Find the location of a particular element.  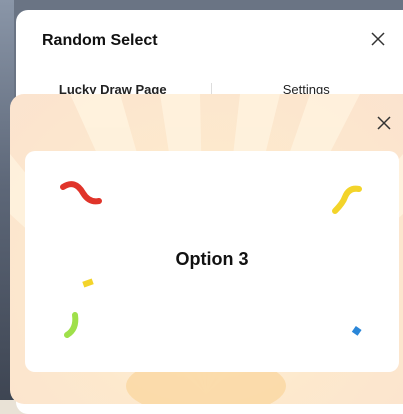

confetti-yellow is located at coordinates (347, 199).